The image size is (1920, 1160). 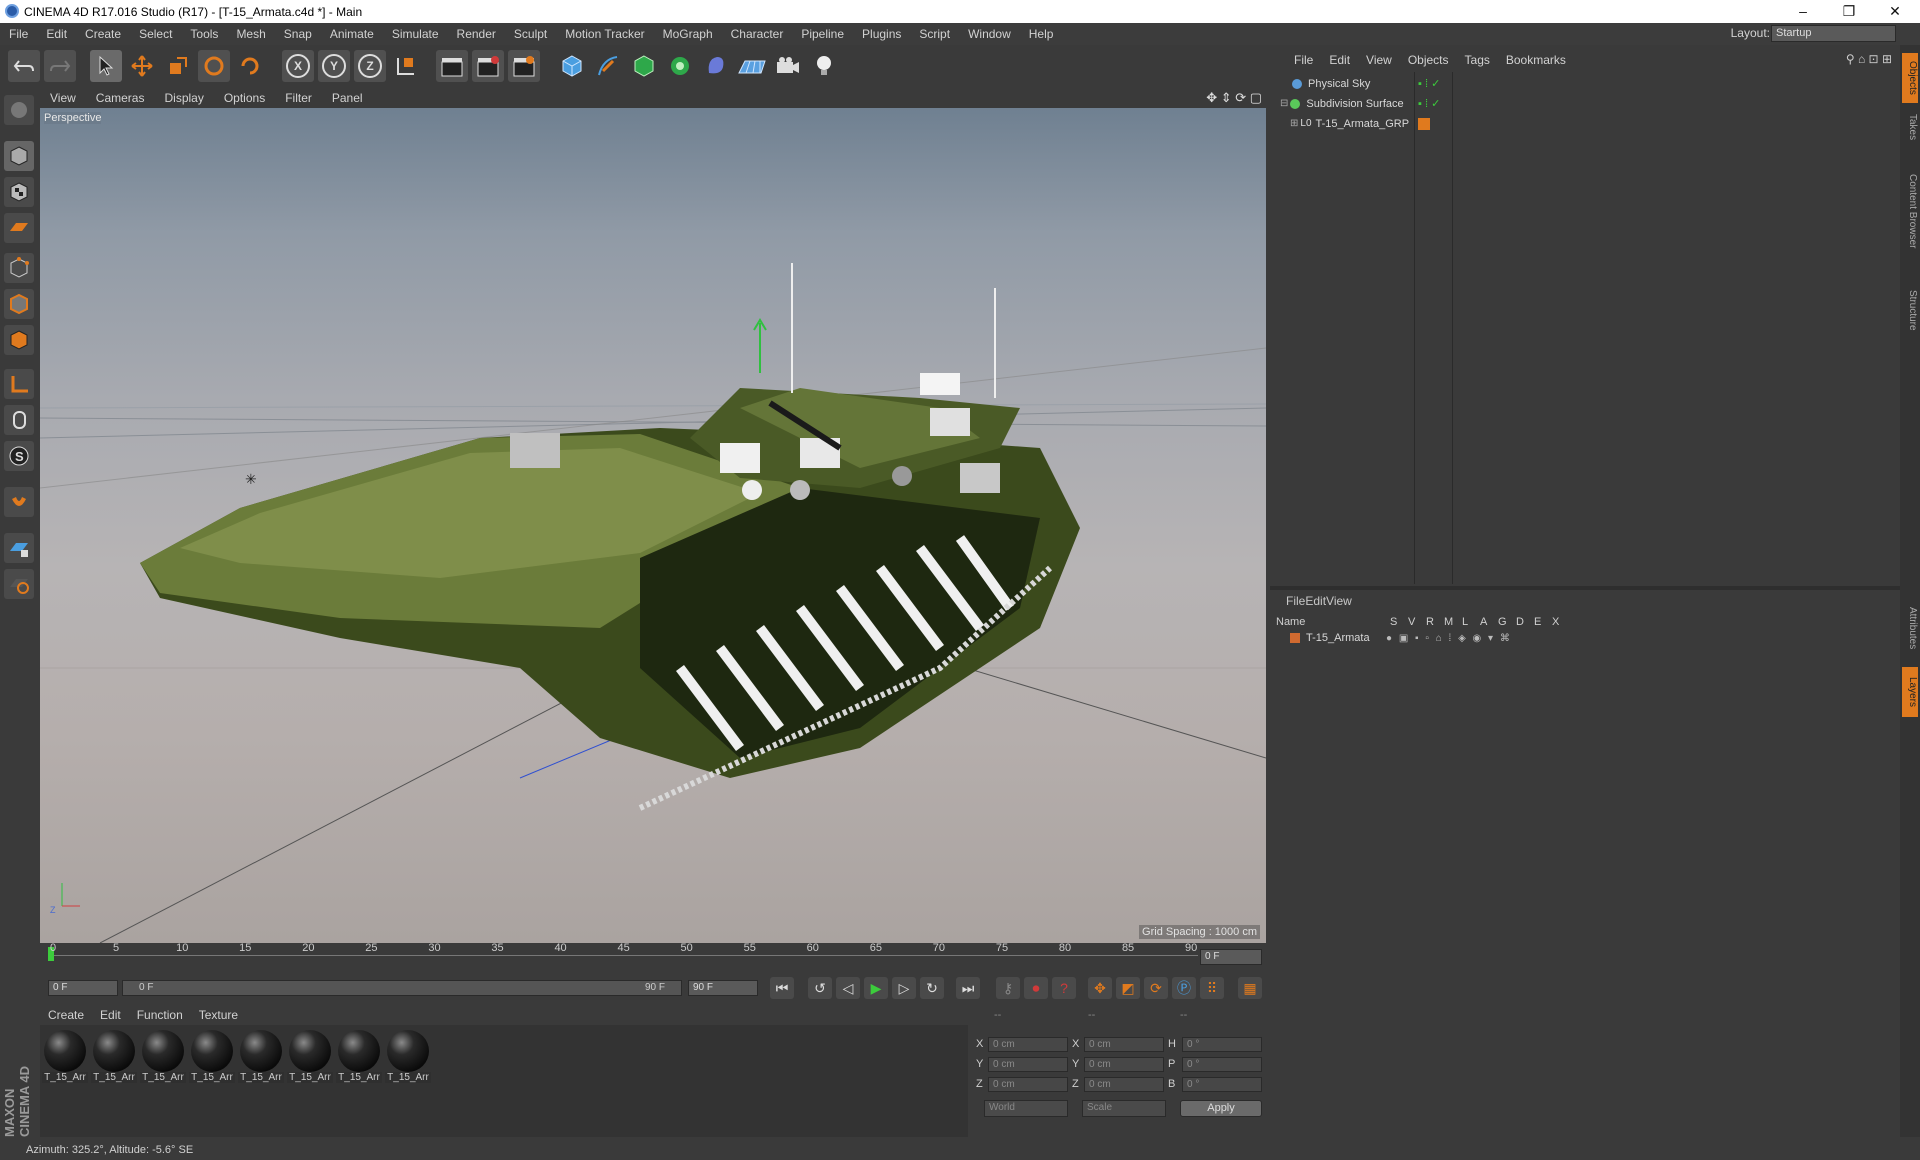 What do you see at coordinates (524, 66) in the screenshot?
I see `render-settings-button` at bounding box center [524, 66].